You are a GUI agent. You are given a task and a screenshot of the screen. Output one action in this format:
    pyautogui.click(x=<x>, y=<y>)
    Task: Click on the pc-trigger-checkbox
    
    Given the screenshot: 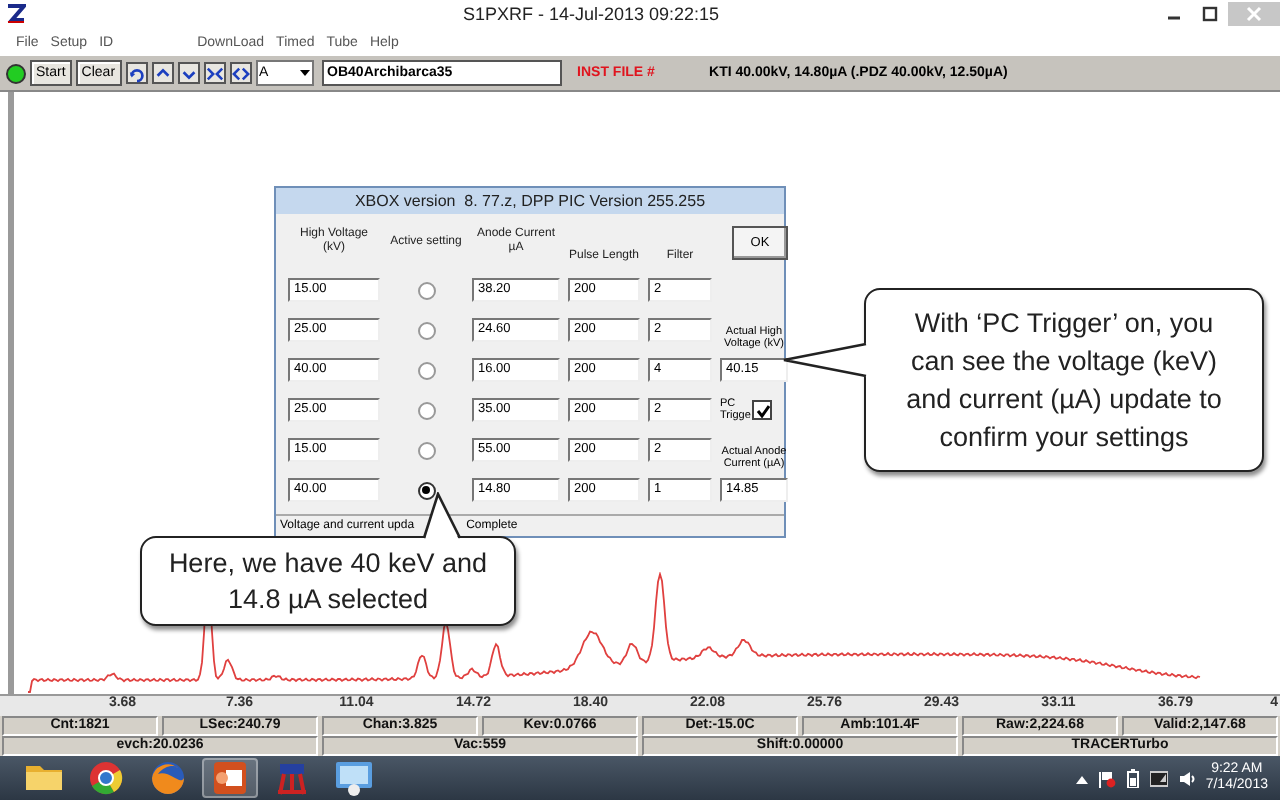 What is the action you would take?
    pyautogui.click(x=762, y=410)
    